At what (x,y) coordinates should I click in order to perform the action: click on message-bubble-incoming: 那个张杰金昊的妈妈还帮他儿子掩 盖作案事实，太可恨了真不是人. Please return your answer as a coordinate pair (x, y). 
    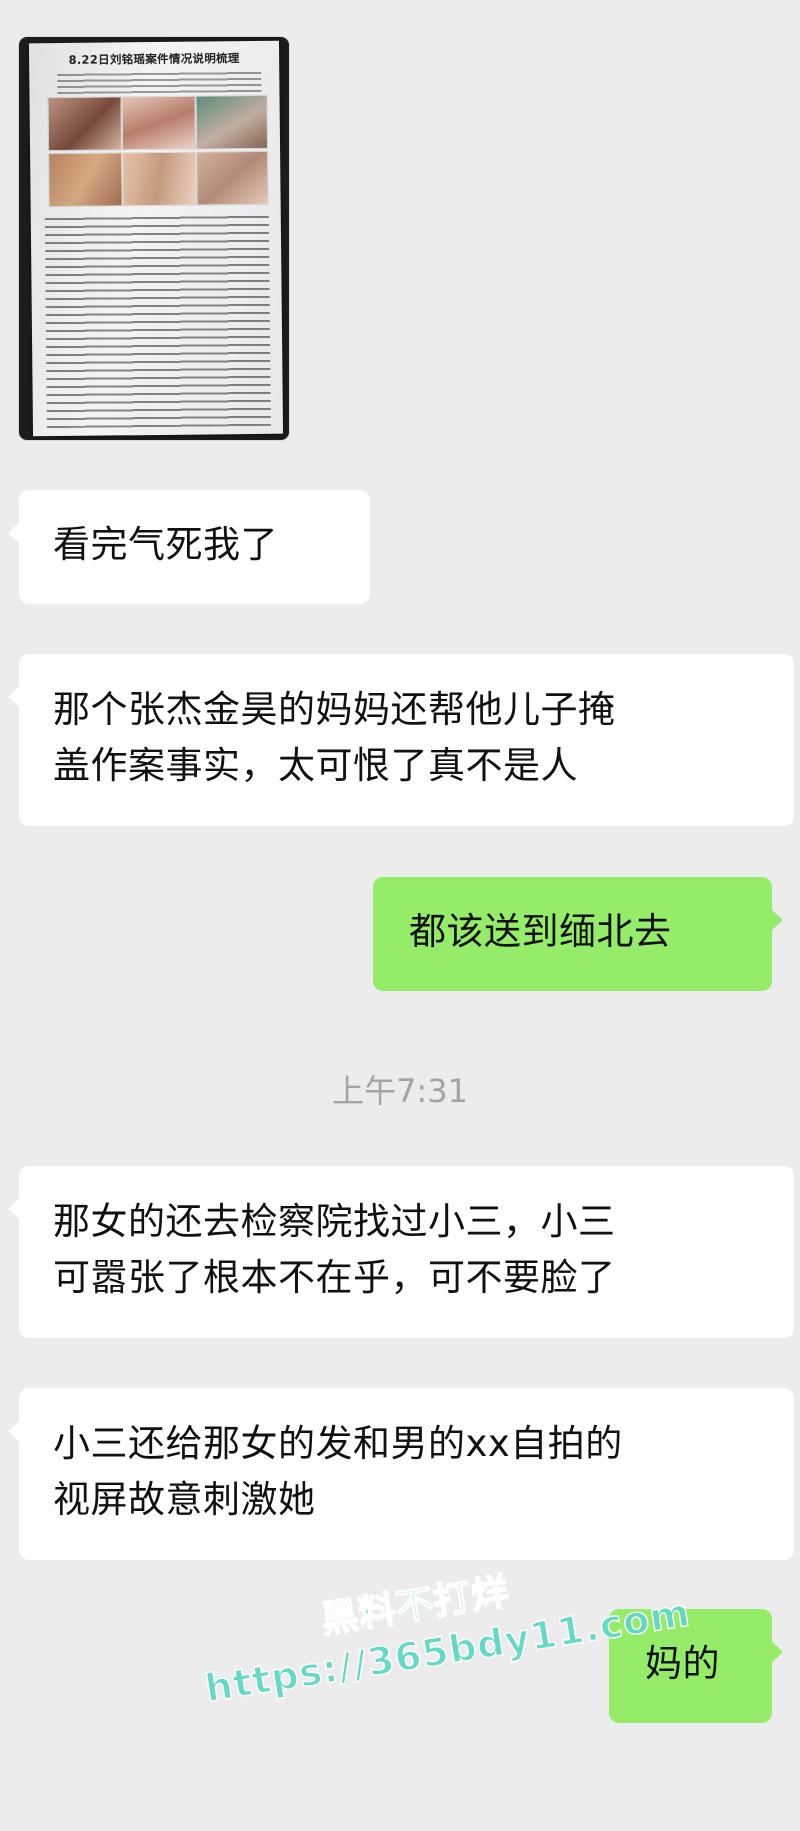
    Looking at the image, I should click on (401, 740).